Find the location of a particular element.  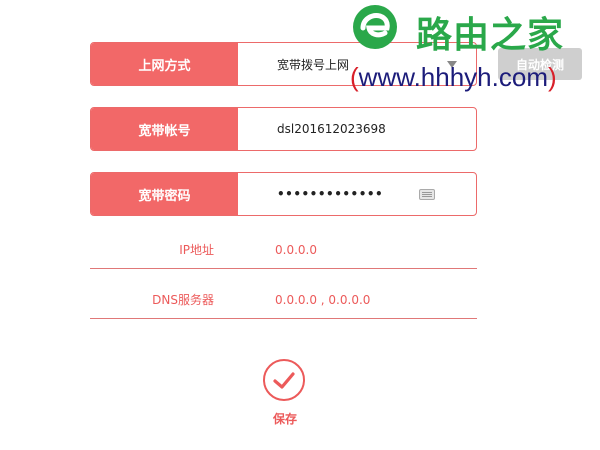

account-field: 宽带帐号 dsl201612023698 is located at coordinates (283, 129).